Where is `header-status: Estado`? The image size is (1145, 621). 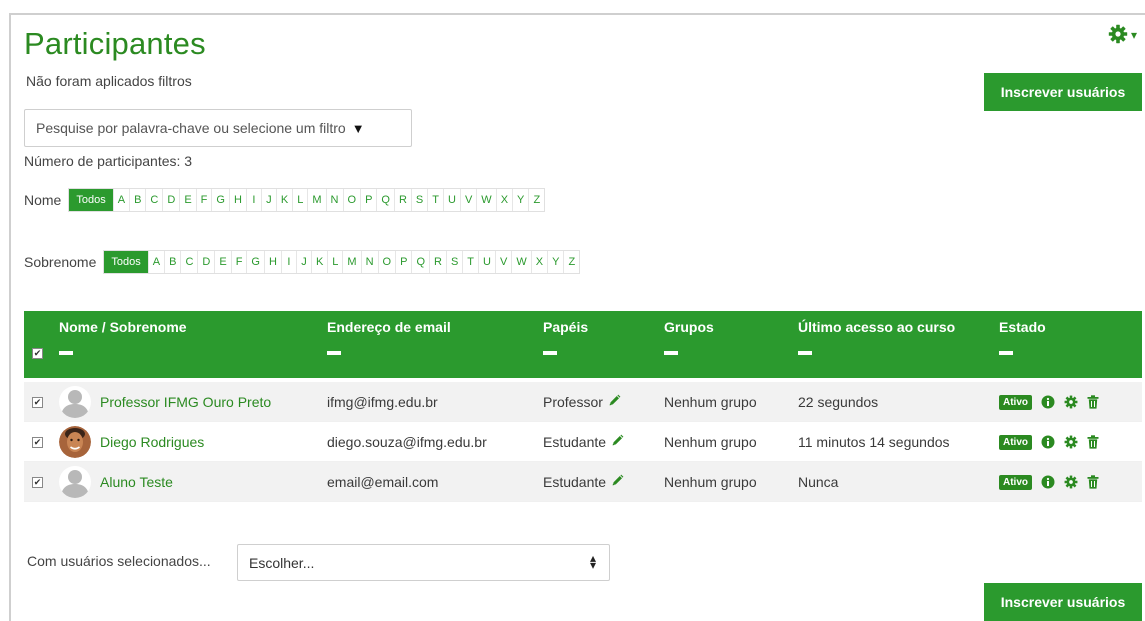 header-status: Estado is located at coordinates (1022, 327).